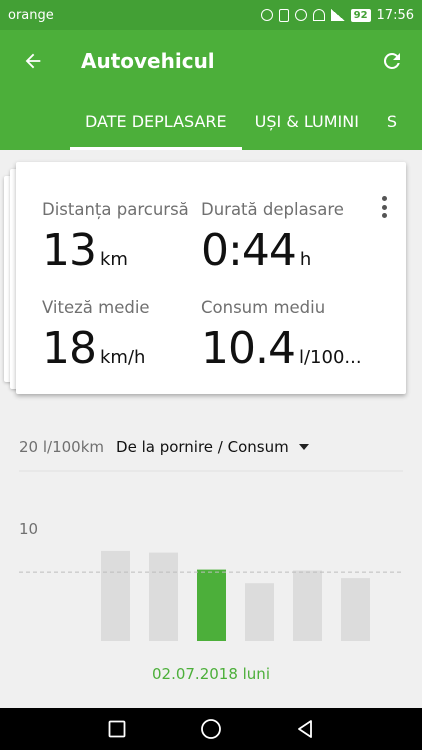  I want to click on square-icon, so click(117, 729).